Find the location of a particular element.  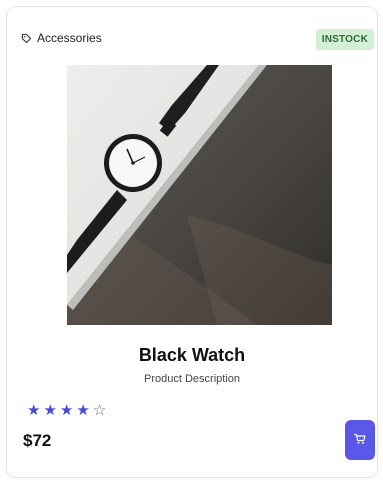

star-outline-icon: ☆ is located at coordinates (99, 410).